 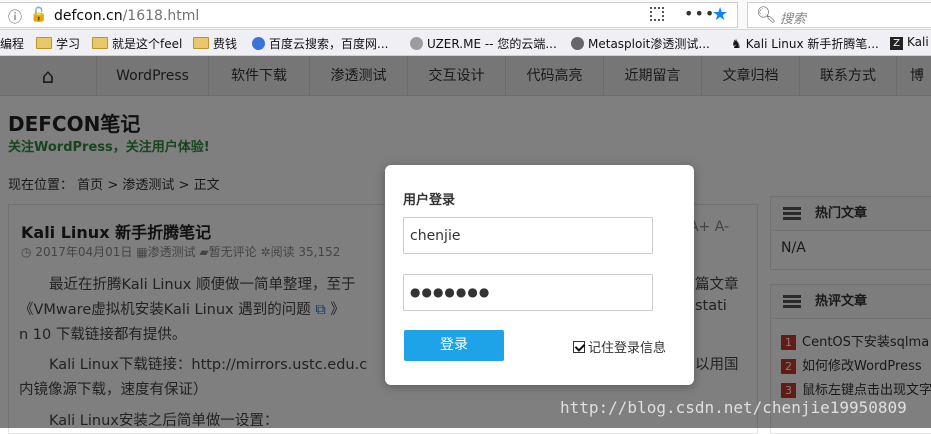 I want to click on bookmark-item: Z Kali, so click(x=909, y=42).